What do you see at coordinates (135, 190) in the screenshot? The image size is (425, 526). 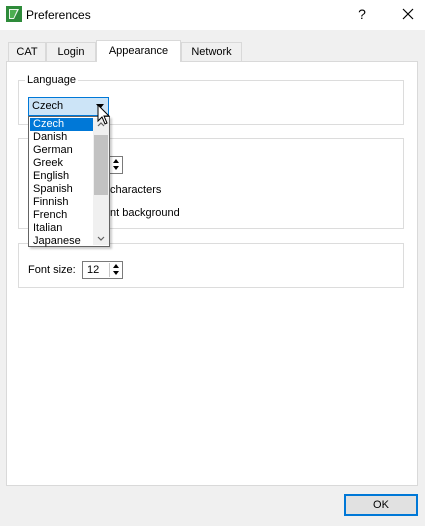 I see `checkbox-characters-label: characters` at bounding box center [135, 190].